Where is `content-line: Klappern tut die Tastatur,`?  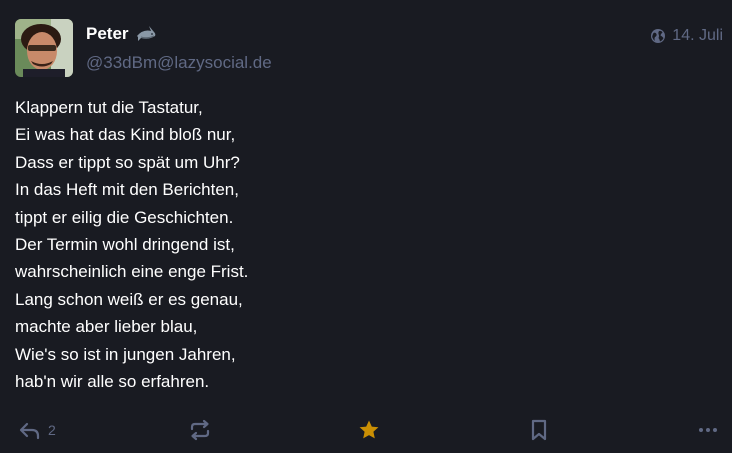
content-line: Klappern tut die Tastatur, is located at coordinates (109, 107).